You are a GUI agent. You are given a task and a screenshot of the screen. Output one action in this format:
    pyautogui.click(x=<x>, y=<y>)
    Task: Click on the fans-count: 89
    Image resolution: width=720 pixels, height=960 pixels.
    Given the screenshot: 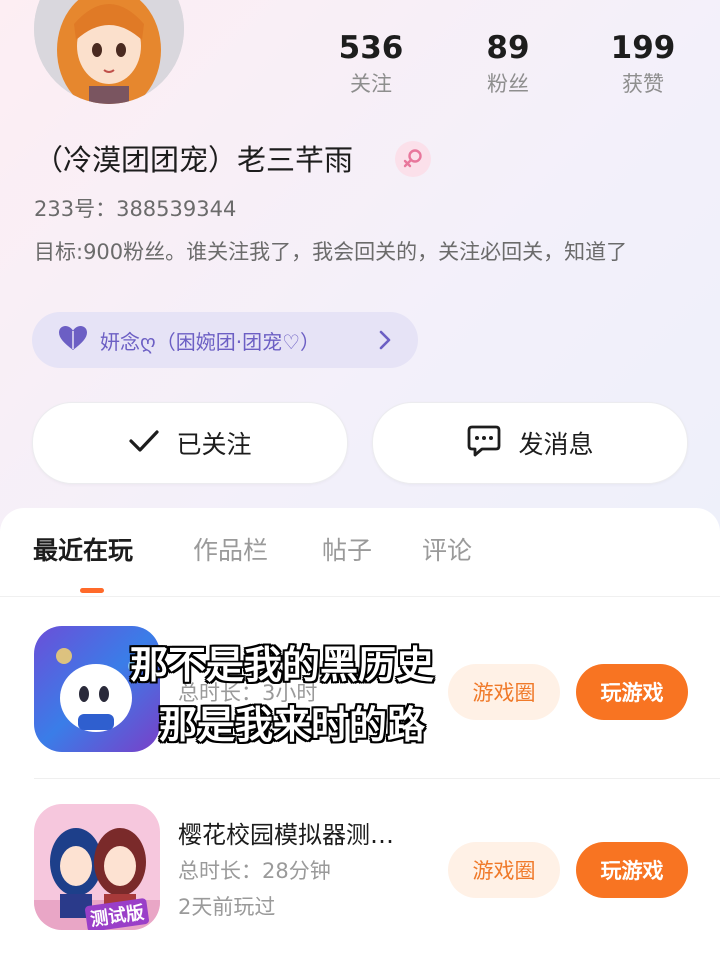 What is the action you would take?
    pyautogui.click(x=508, y=48)
    